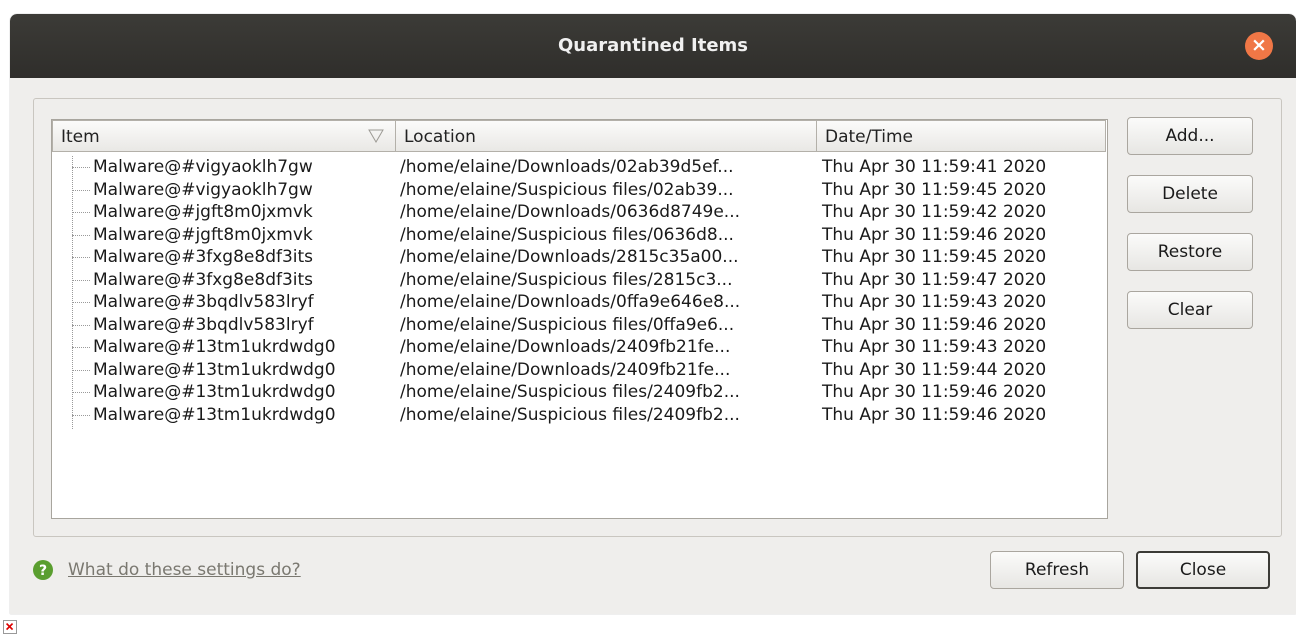  Describe the element at coordinates (1190, 252) in the screenshot. I see `restore-button: Restore` at that location.